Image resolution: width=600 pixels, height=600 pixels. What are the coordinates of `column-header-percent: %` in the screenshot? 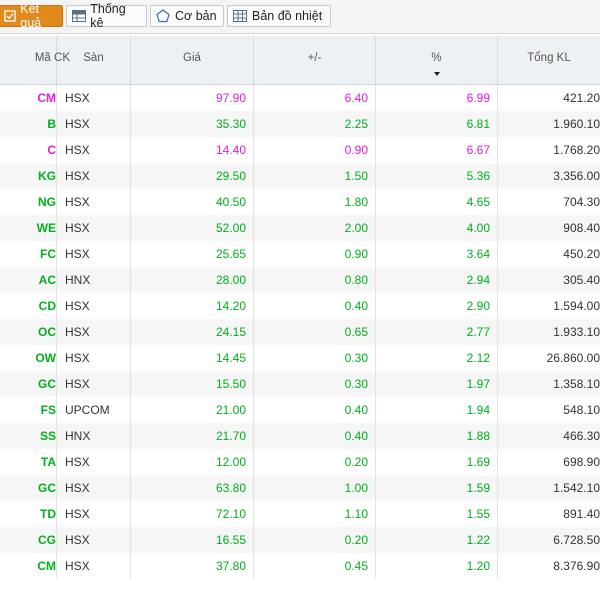 It's located at (437, 60).